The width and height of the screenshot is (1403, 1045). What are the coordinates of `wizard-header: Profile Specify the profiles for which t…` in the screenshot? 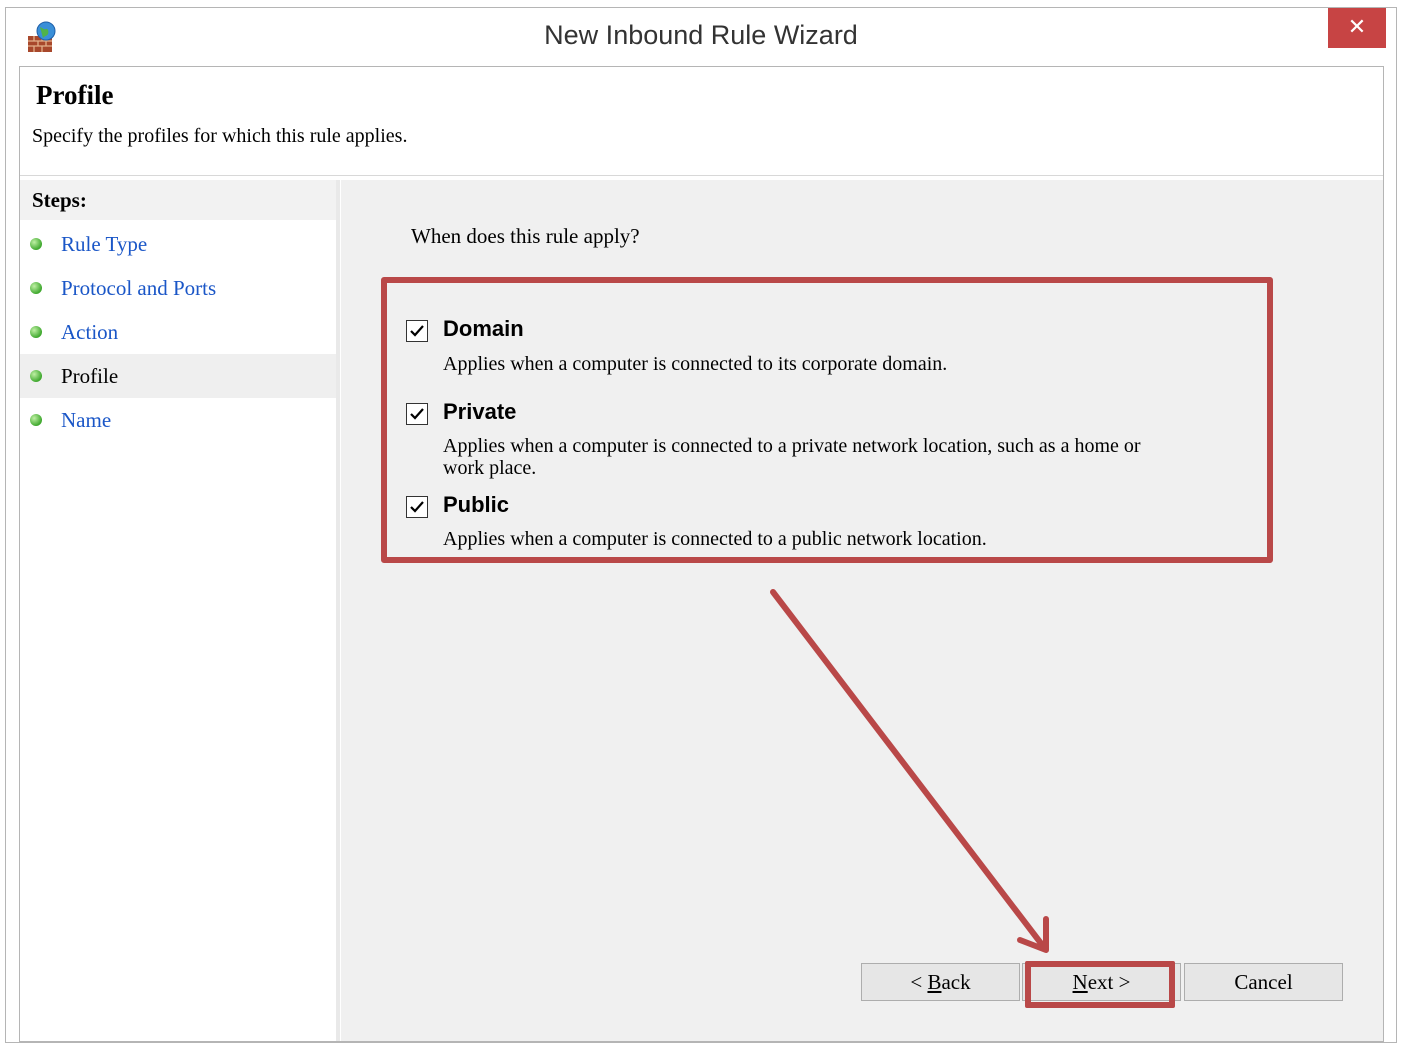 It's located at (701, 121).